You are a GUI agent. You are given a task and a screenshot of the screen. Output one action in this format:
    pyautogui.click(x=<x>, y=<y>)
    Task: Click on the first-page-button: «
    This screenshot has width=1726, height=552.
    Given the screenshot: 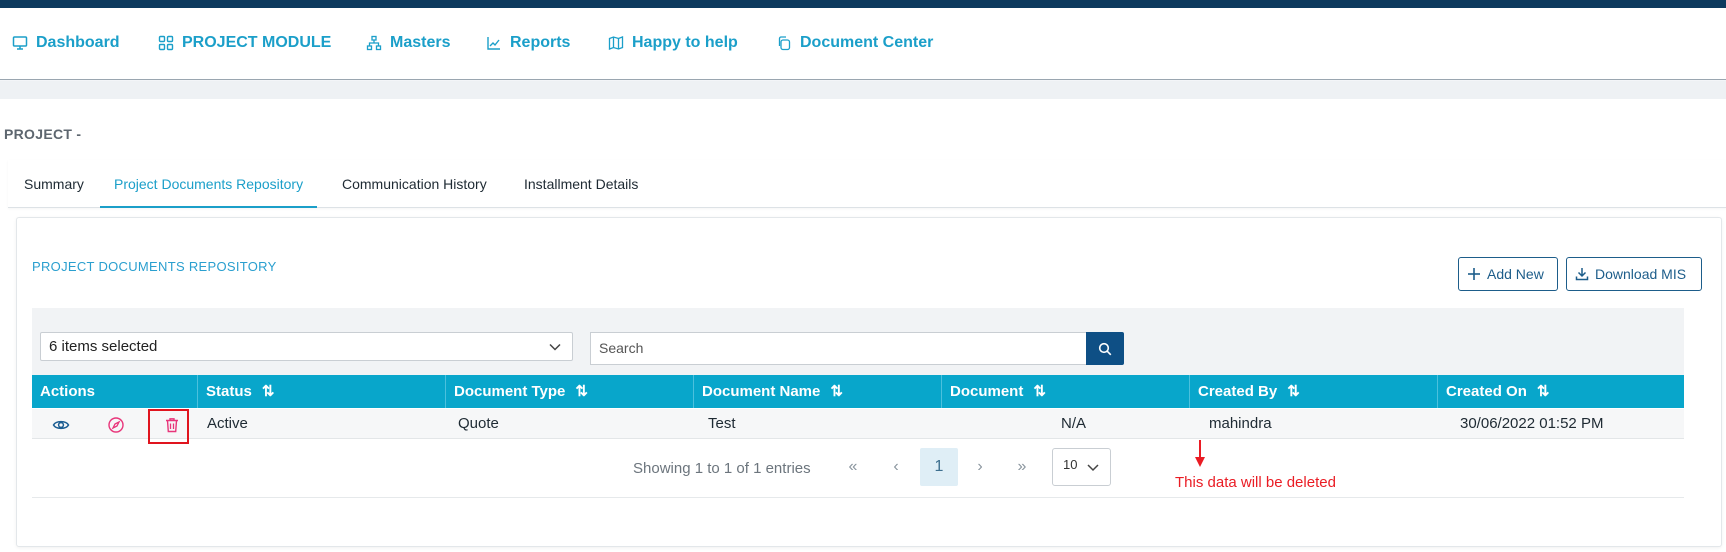 What is the action you would take?
    pyautogui.click(x=853, y=467)
    